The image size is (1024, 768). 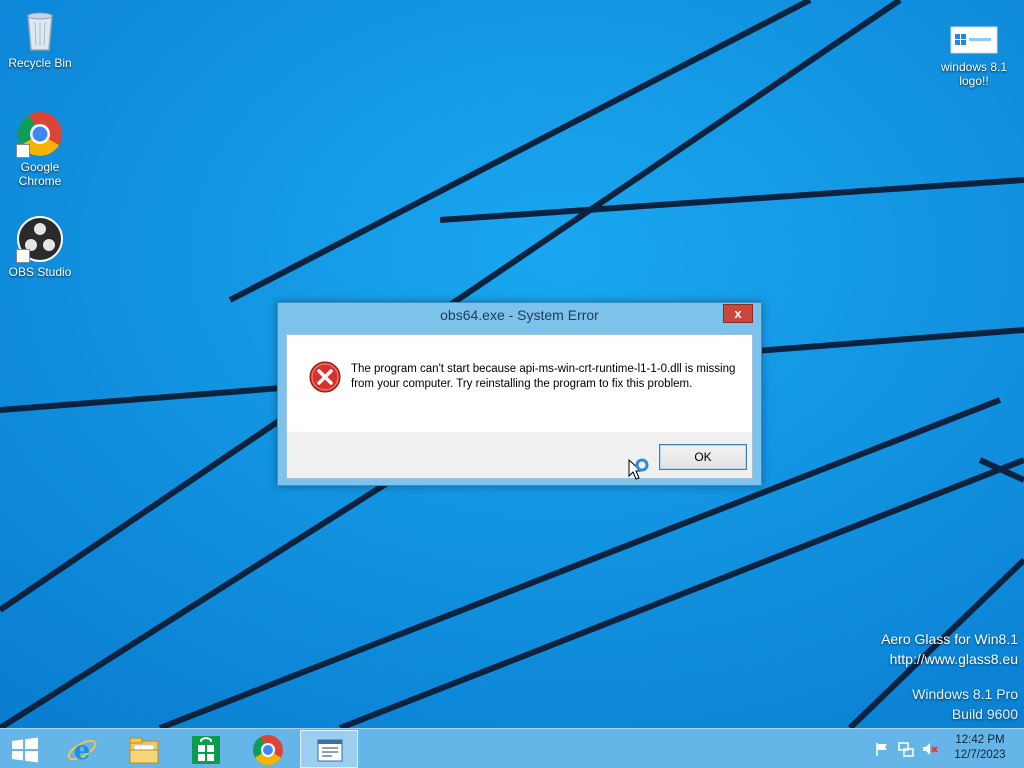 I want to click on desktop-icon-label: windows 8.1 logo!!, so click(x=974, y=74).